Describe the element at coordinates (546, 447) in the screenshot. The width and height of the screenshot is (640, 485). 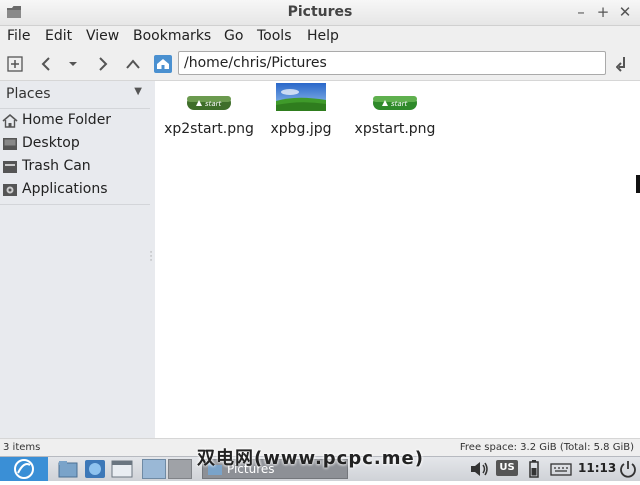
I see `free-space: Free space: 3.2 GiB (Total: 5.8 GiB)` at that location.